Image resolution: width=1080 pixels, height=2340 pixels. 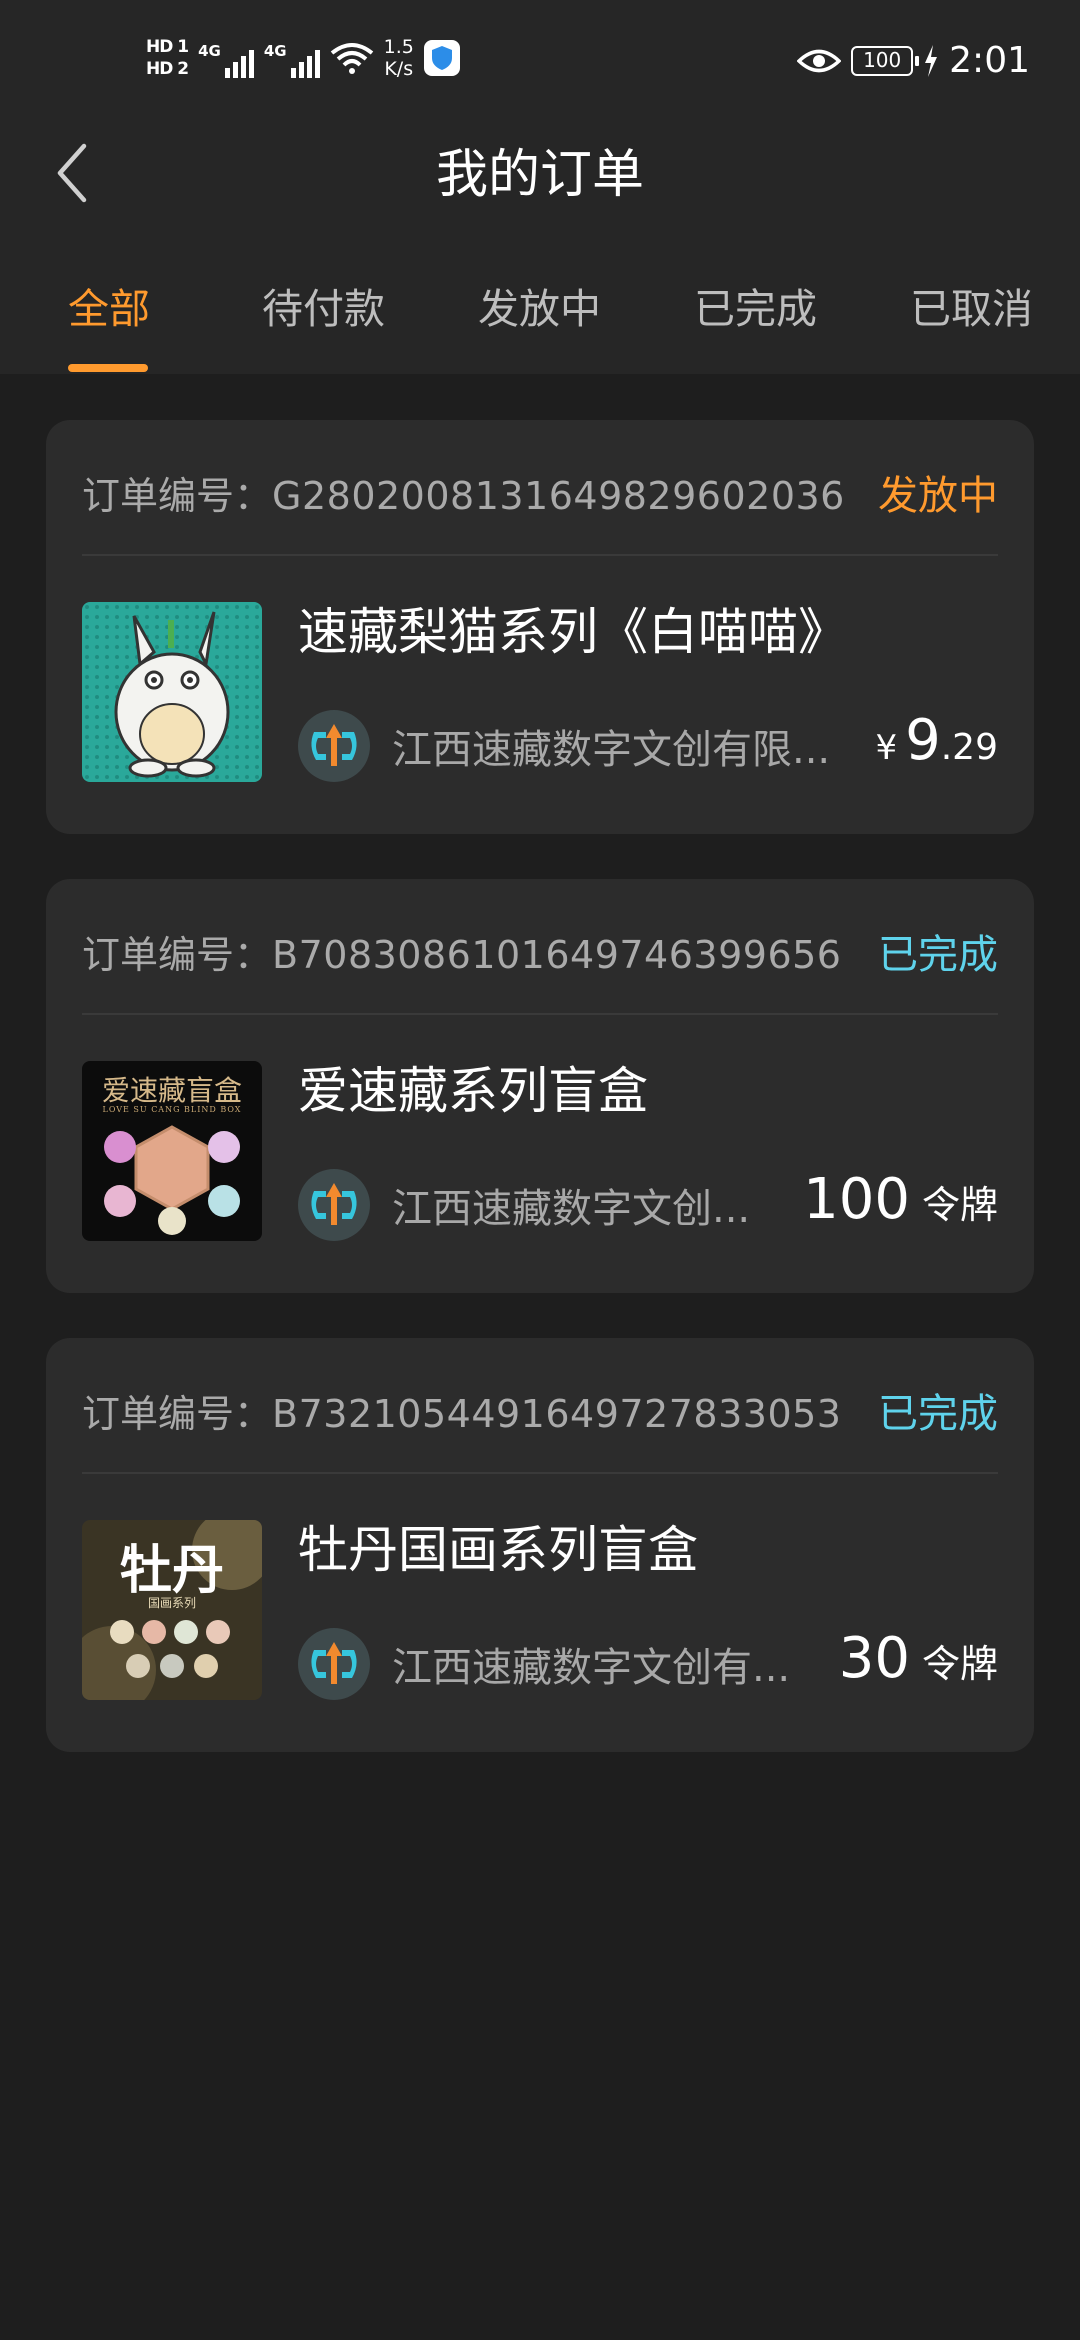 I want to click on order-tabs: 全部 待付款 发放中 已完成 已取消, so click(x=540, y=311).